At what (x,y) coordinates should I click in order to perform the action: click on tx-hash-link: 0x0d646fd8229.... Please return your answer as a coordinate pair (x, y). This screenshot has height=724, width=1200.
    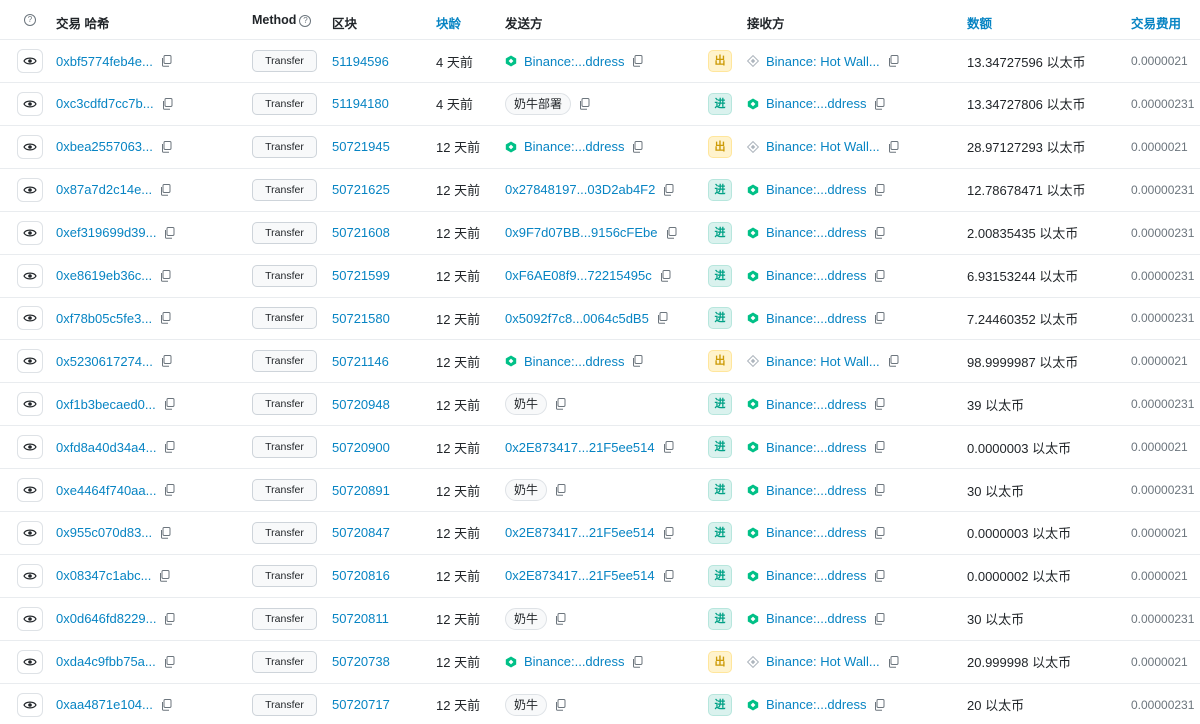
    Looking at the image, I should click on (106, 618).